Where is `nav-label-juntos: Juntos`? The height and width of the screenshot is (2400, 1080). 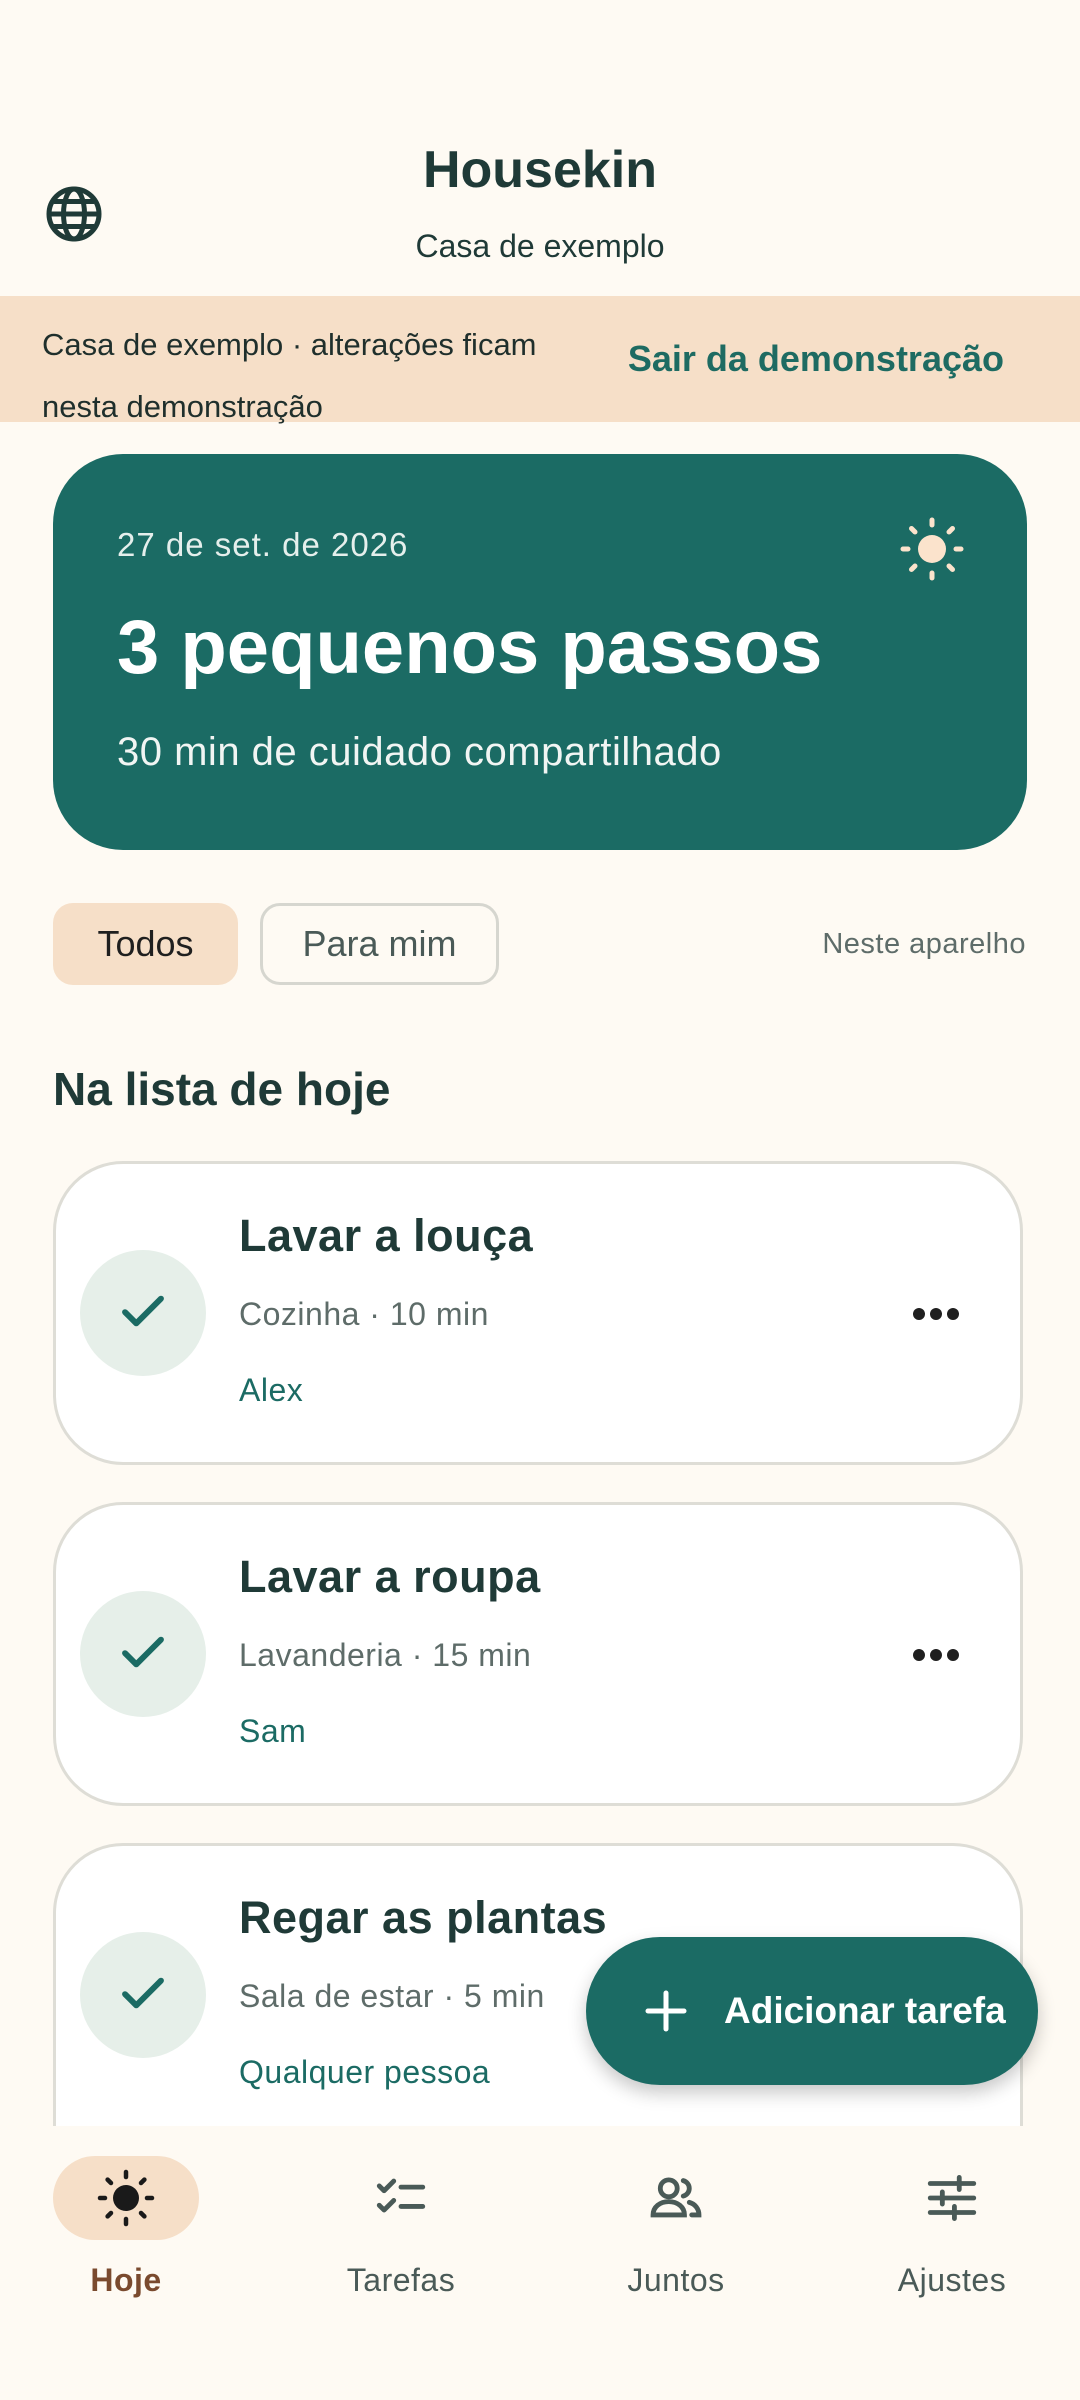
nav-label-juntos: Juntos is located at coordinates (676, 2280).